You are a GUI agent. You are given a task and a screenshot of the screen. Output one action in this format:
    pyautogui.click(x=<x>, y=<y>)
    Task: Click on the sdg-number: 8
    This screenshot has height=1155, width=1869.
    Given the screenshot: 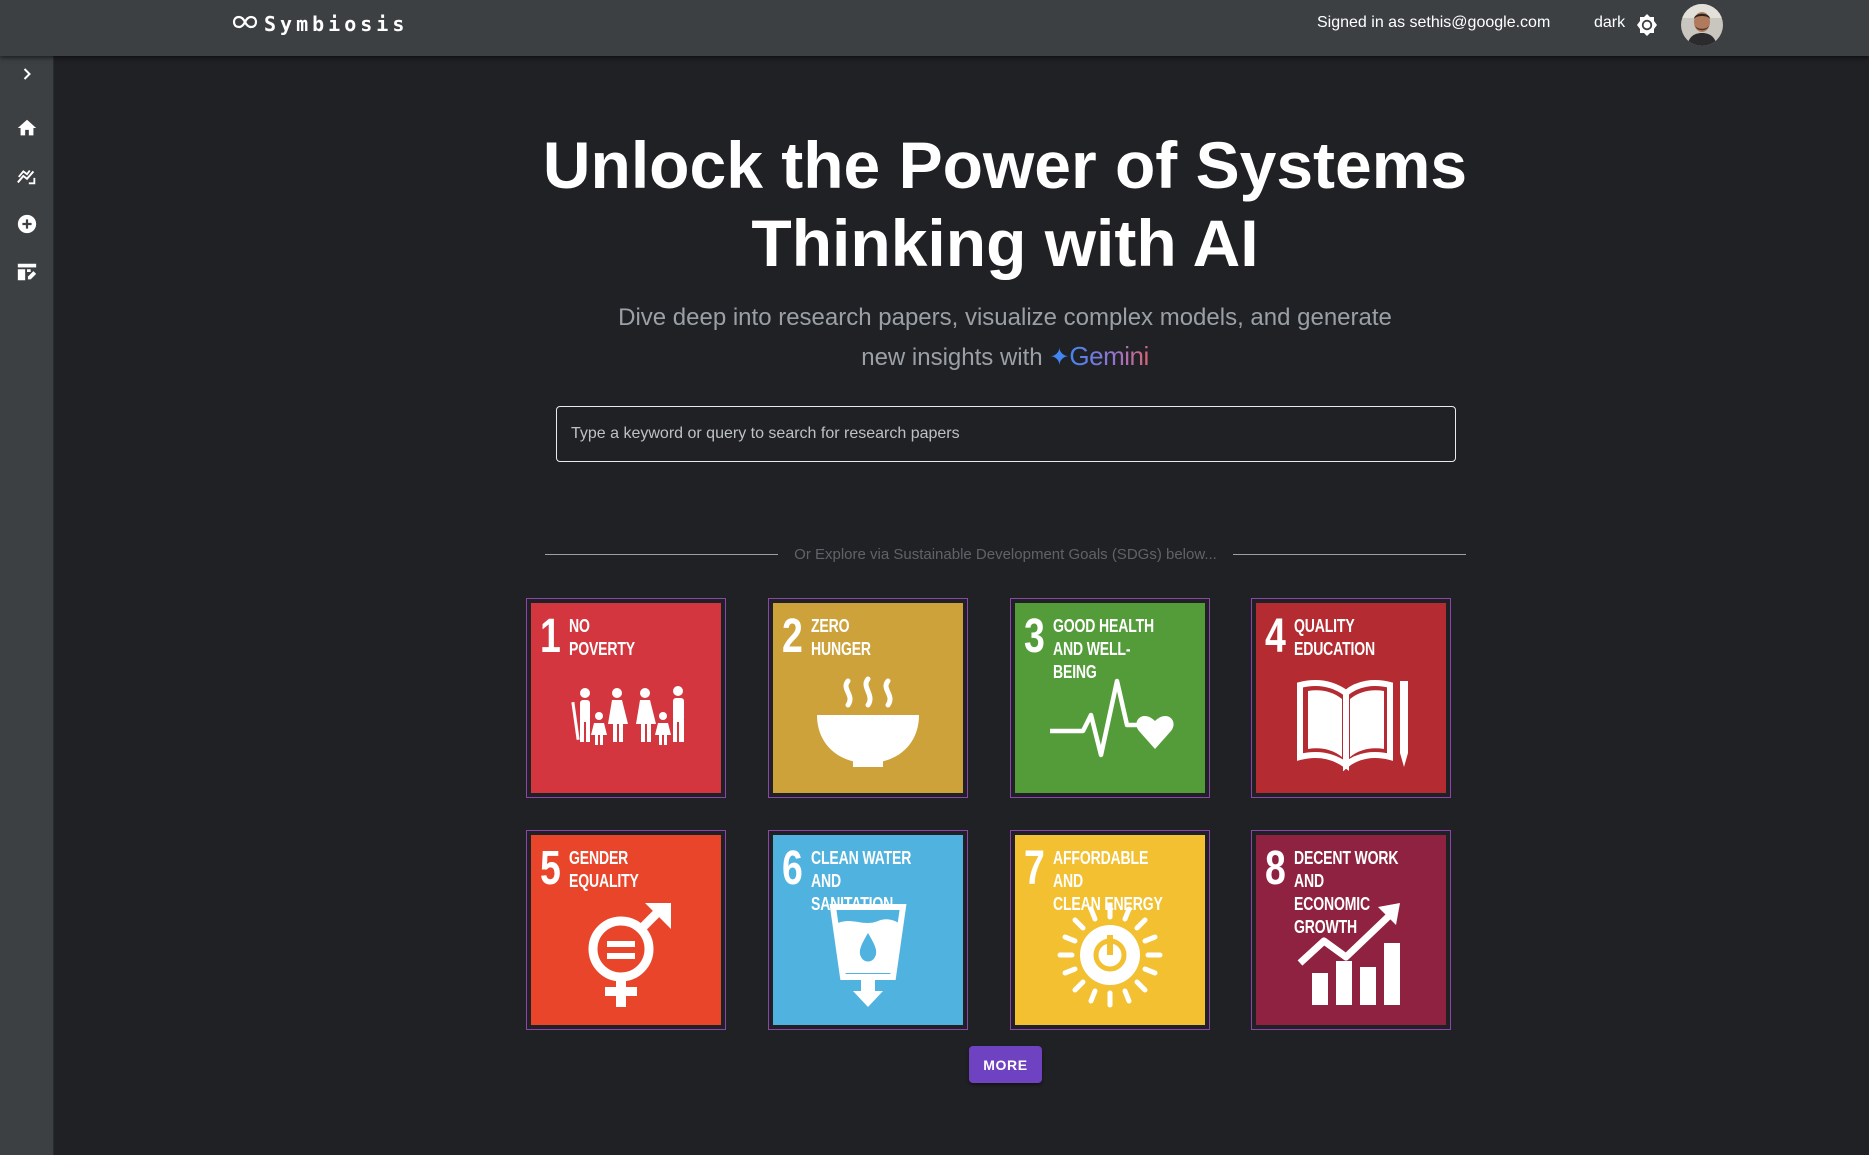 What is the action you would take?
    pyautogui.click(x=1275, y=868)
    